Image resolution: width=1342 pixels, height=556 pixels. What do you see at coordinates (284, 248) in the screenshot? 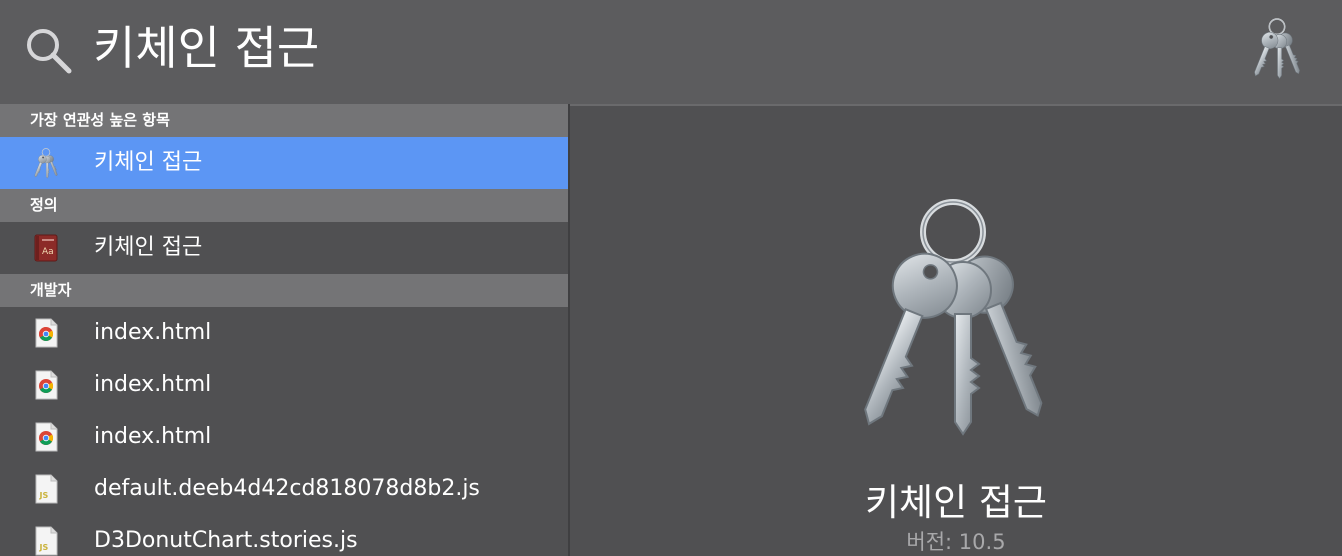
I see `result-row-dictionary: Aa 키체인 접근` at bounding box center [284, 248].